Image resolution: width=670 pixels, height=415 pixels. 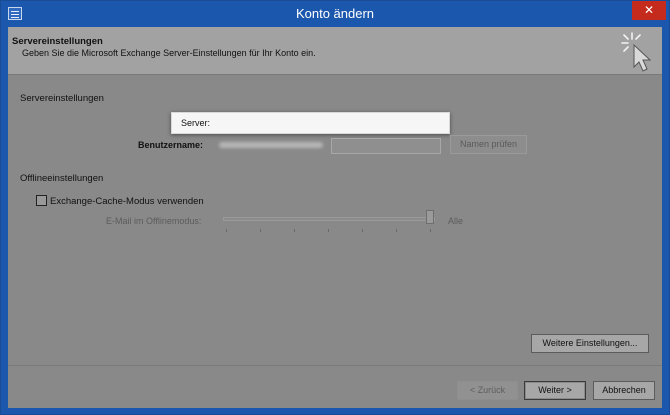 I want to click on check-names-button: Namen prüfen, so click(x=488, y=144).